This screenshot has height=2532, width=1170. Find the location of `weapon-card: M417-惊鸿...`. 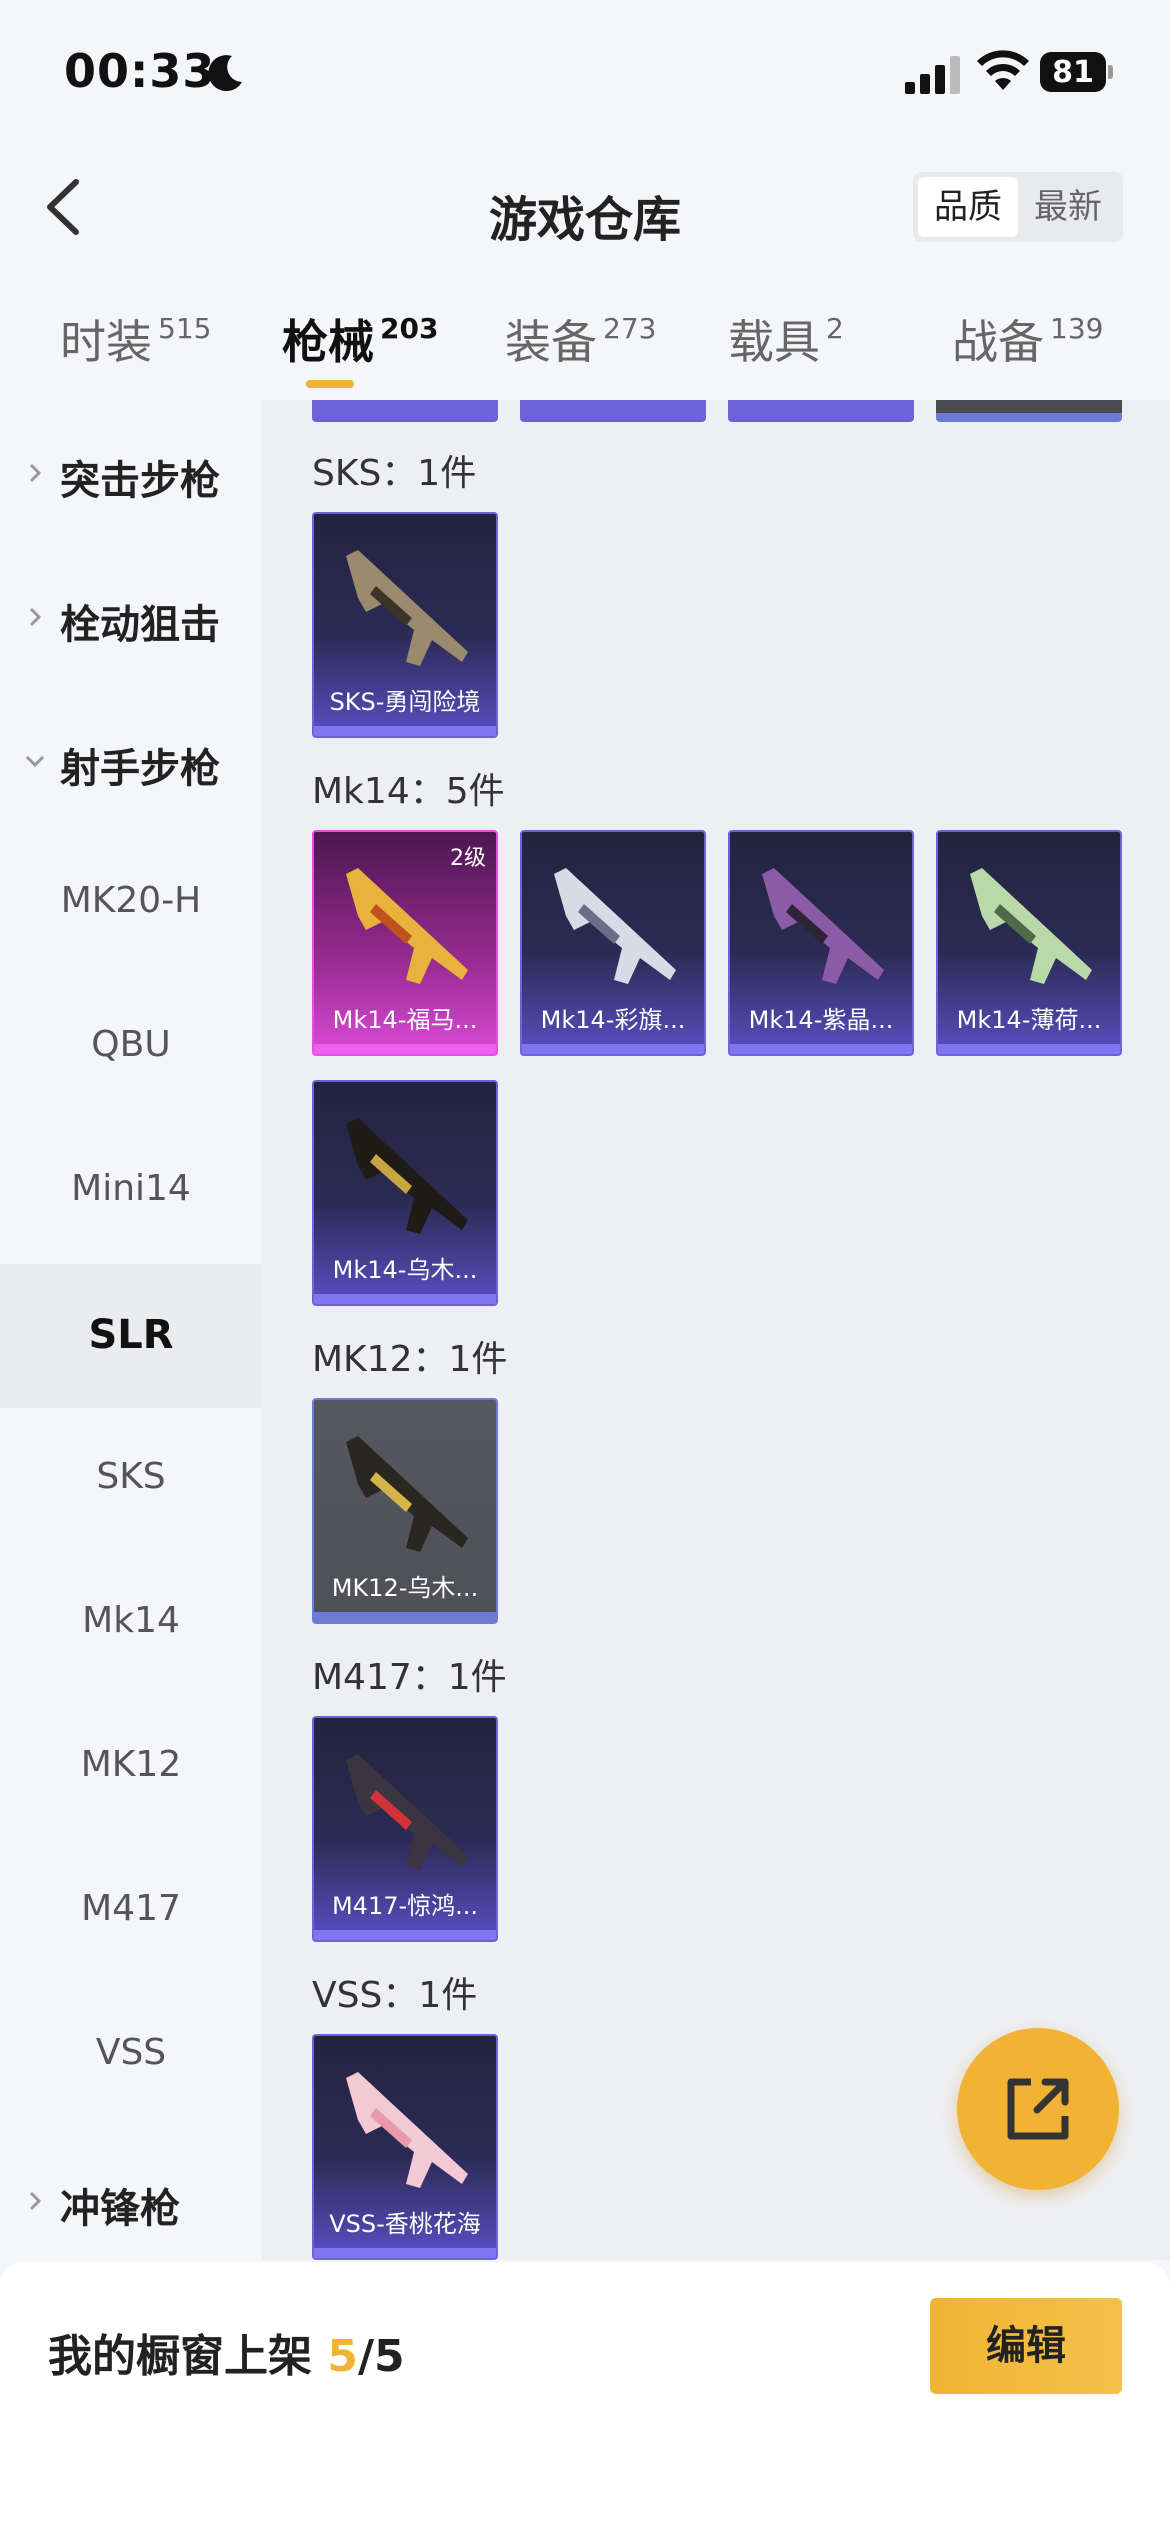

weapon-card: M417-惊鸿... is located at coordinates (405, 1829).